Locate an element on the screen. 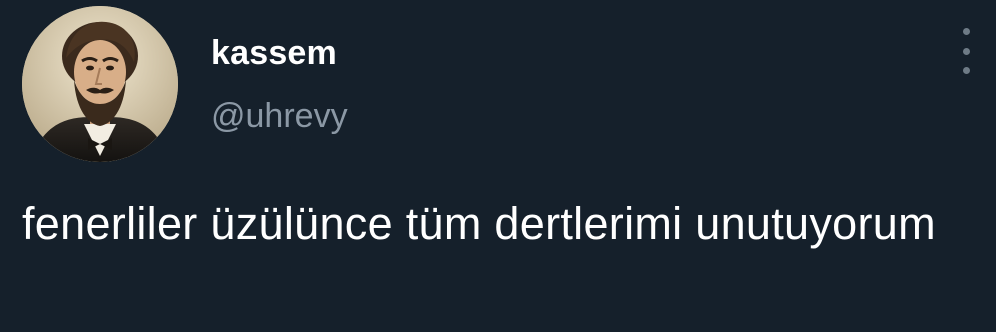 The height and width of the screenshot is (332, 996). avatar is located at coordinates (100, 84).